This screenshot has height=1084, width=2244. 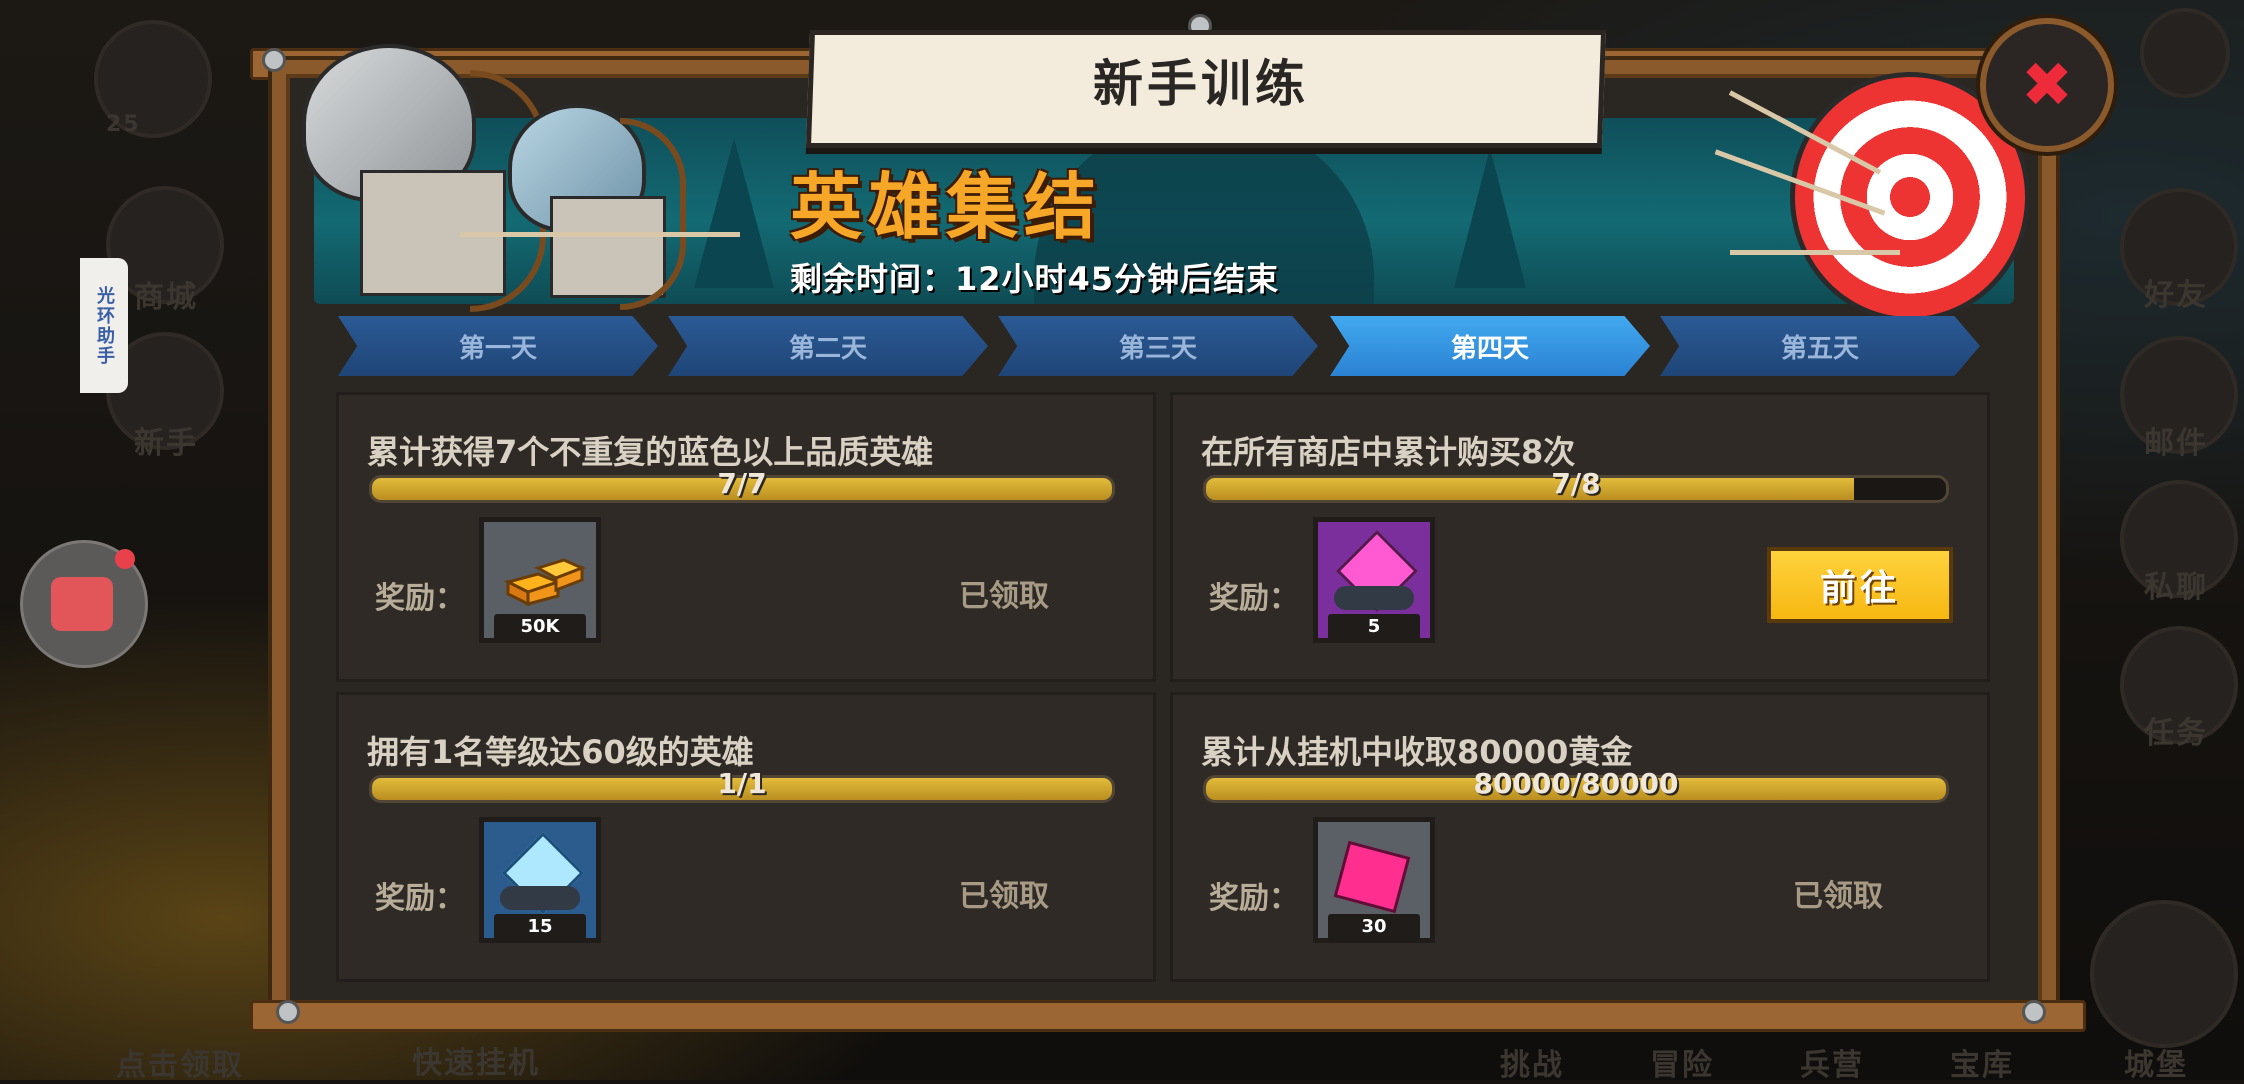 What do you see at coordinates (742, 483) in the screenshot?
I see `task-progress-text: 7/7` at bounding box center [742, 483].